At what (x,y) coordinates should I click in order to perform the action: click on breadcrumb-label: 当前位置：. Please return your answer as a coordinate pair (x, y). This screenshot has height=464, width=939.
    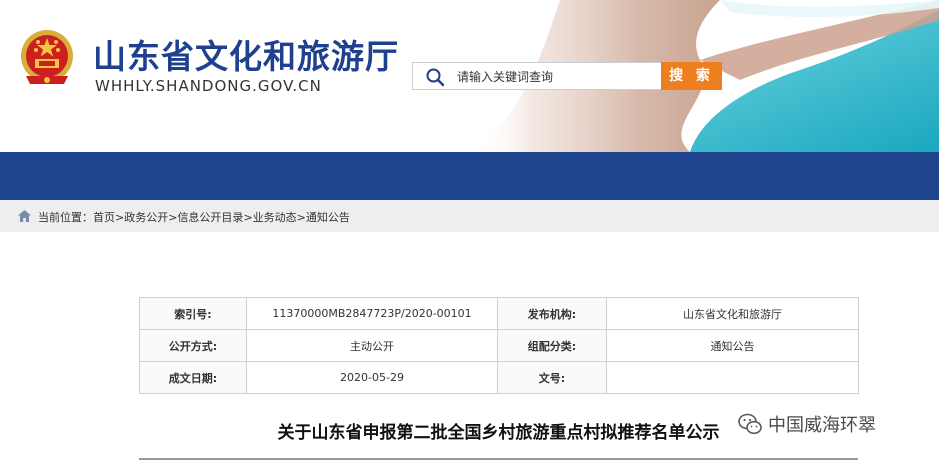
    Looking at the image, I should click on (65, 217).